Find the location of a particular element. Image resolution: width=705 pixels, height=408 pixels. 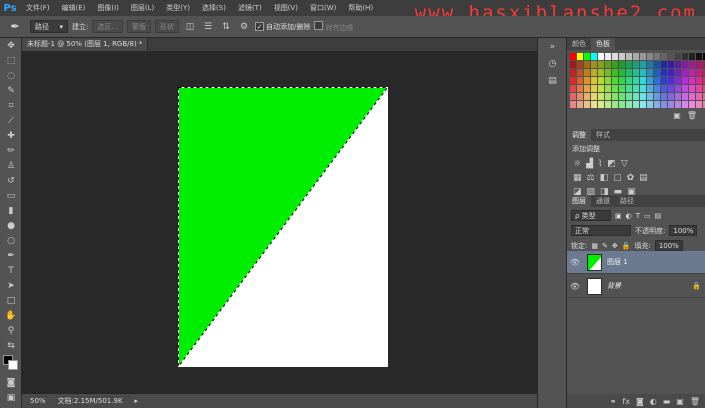

marquee-tool-icon: ⬚ is located at coordinates (11, 60).